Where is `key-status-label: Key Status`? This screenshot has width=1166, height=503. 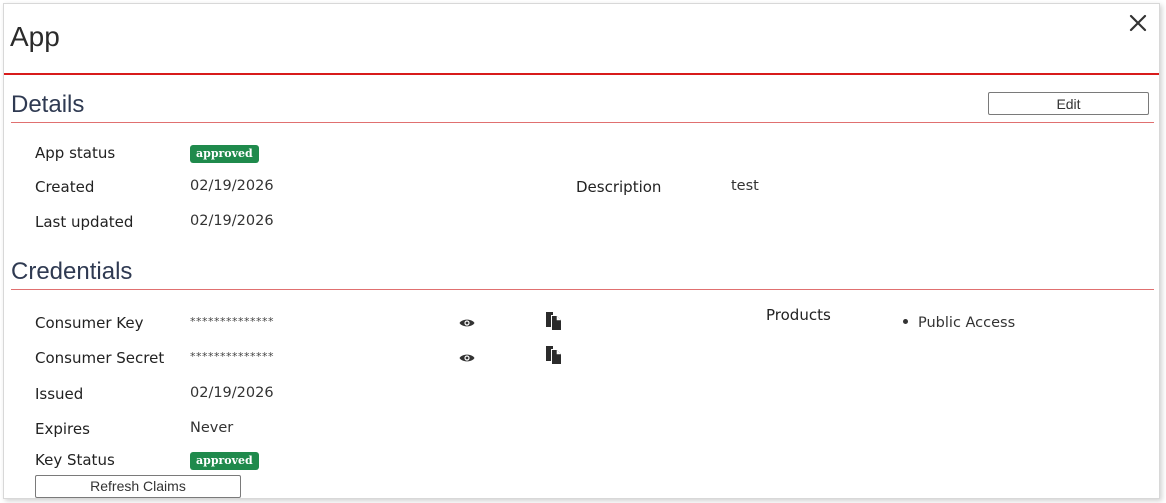
key-status-label: Key Status is located at coordinates (75, 460).